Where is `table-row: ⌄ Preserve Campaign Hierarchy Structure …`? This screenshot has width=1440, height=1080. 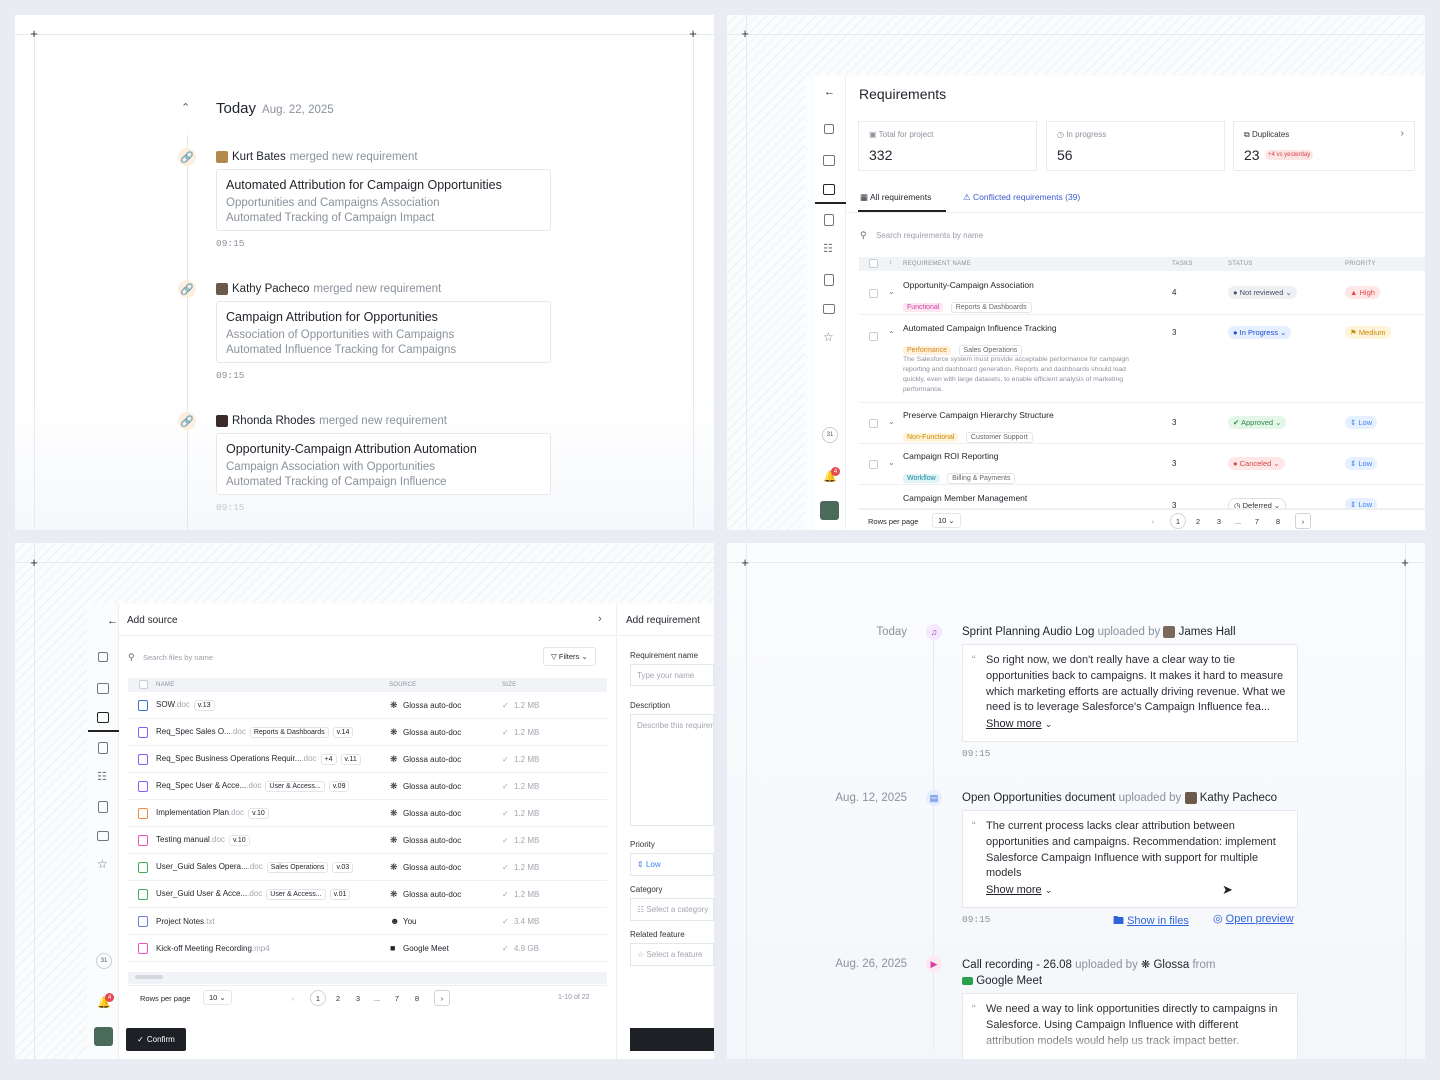
table-row: ⌄ Preserve Campaign Hierarchy Structure … is located at coordinates (1142, 423).